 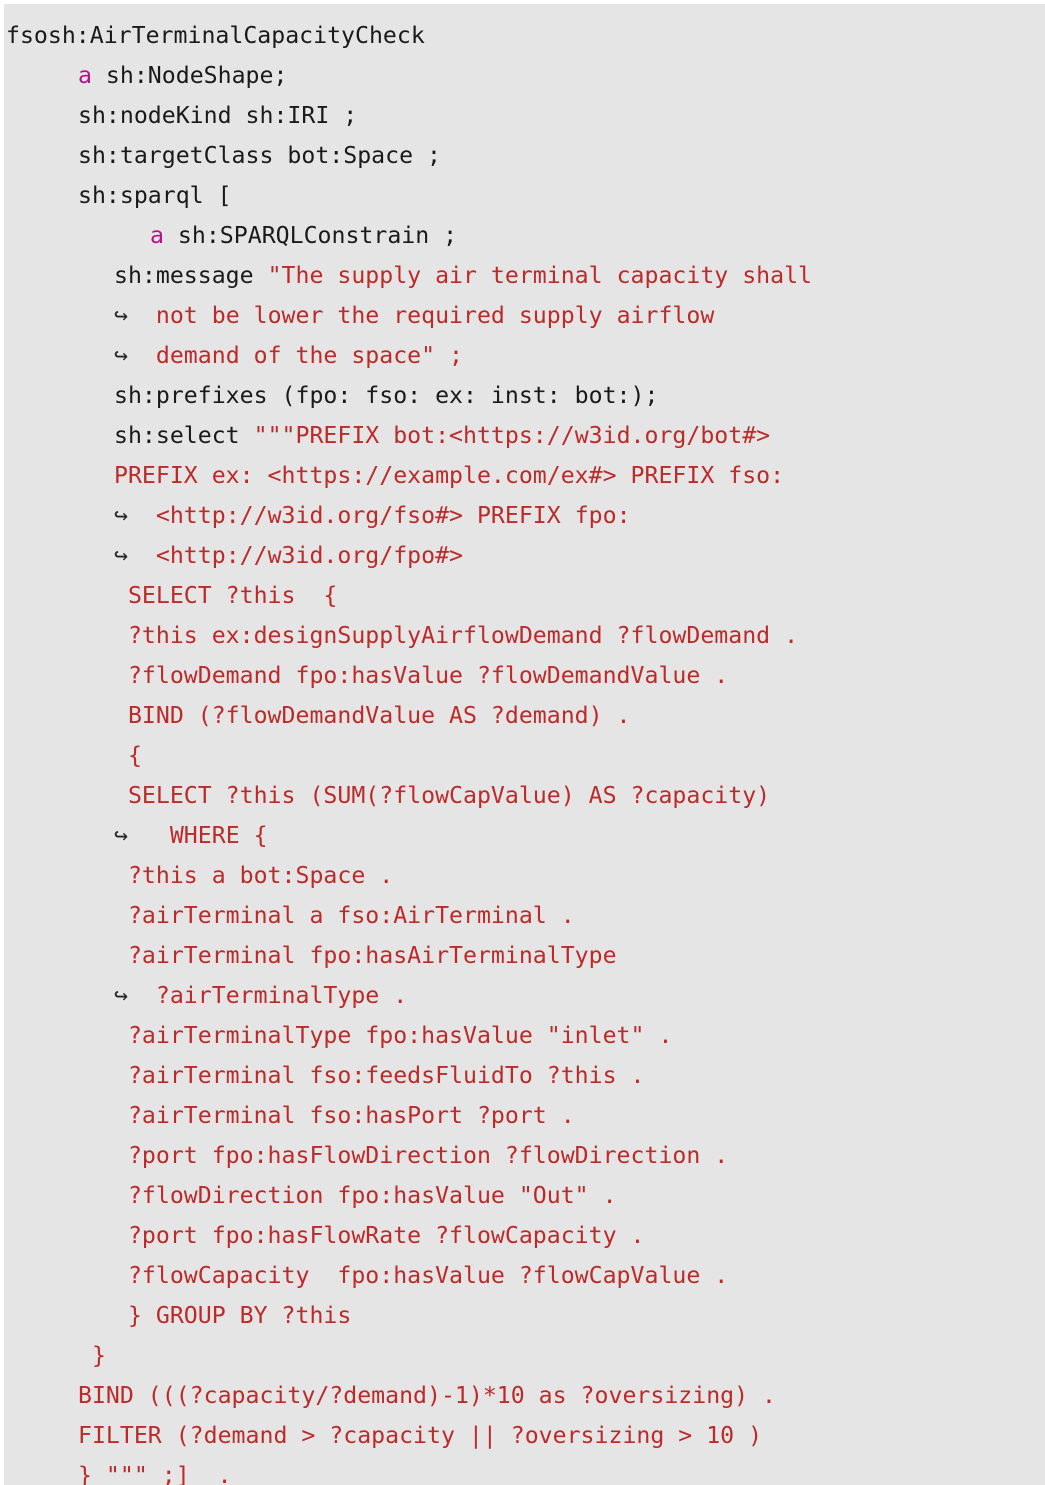 What do you see at coordinates (254, 875) in the screenshot?
I see `code-token-string: ?this a bot:Space .` at bounding box center [254, 875].